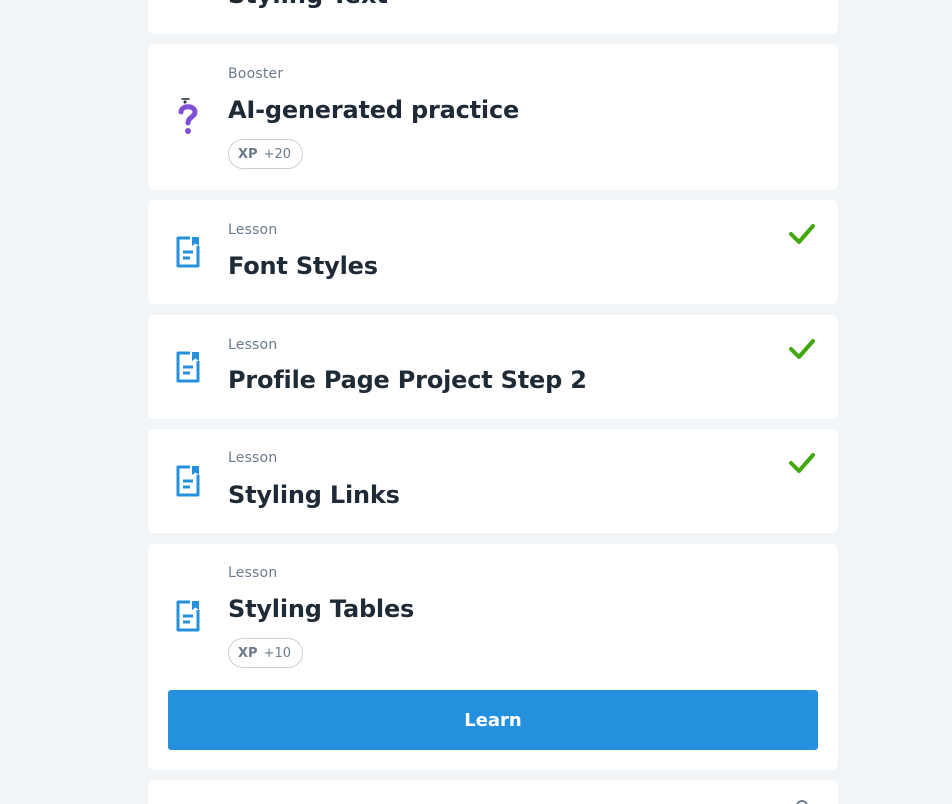  I want to click on card-title: AI-generated practice, so click(374, 110).